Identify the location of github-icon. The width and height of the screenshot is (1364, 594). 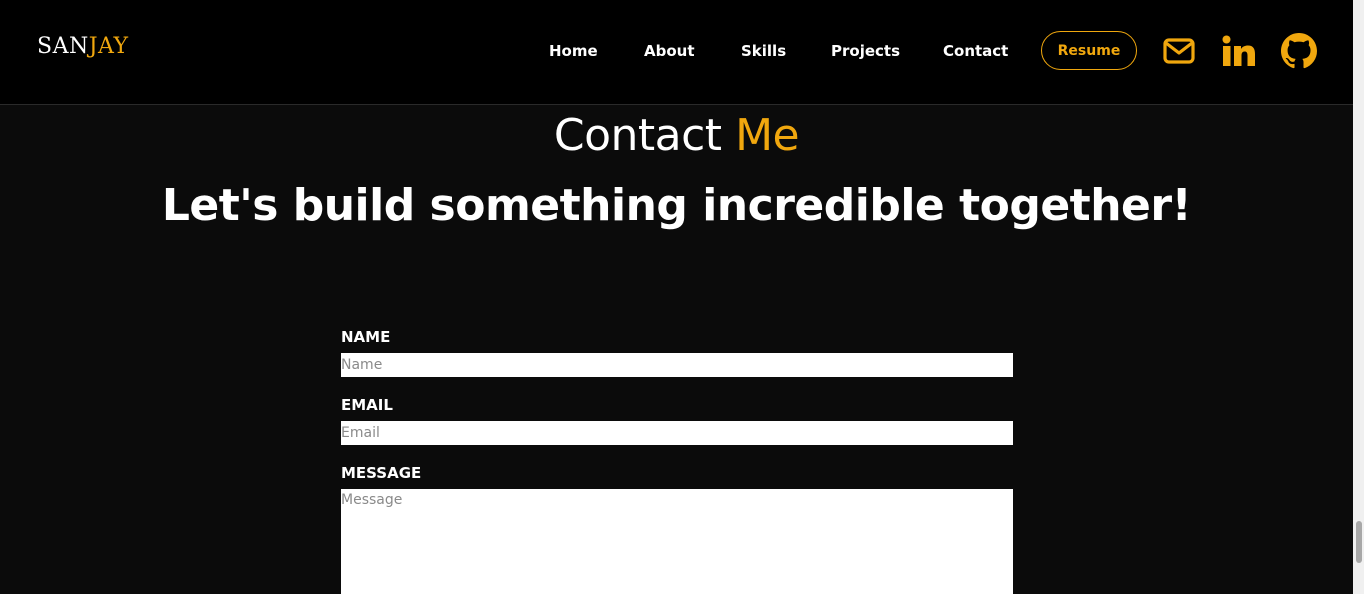
(1299, 51).